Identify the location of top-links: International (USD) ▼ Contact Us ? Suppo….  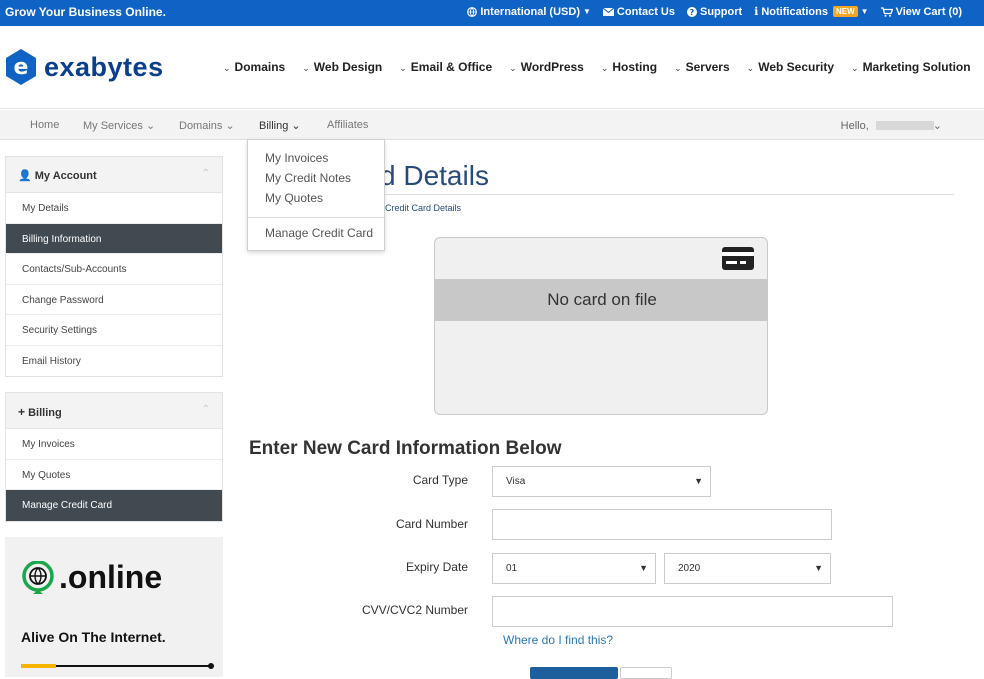
(714, 11).